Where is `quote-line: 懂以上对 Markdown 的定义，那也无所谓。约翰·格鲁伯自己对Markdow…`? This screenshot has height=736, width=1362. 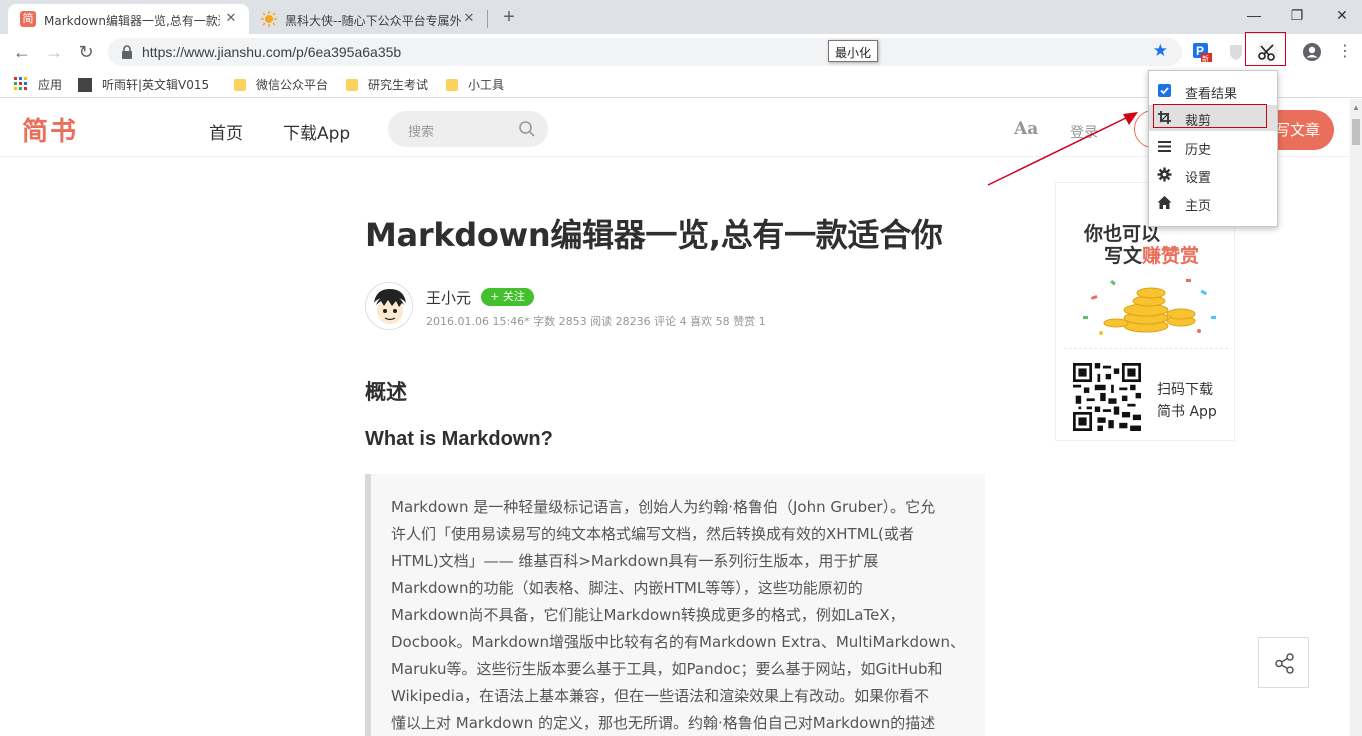
quote-line: 懂以上对 Markdown 的定义，那也无所谓。约翰·格鲁伯自己对Markdow… is located at coordinates (663, 723).